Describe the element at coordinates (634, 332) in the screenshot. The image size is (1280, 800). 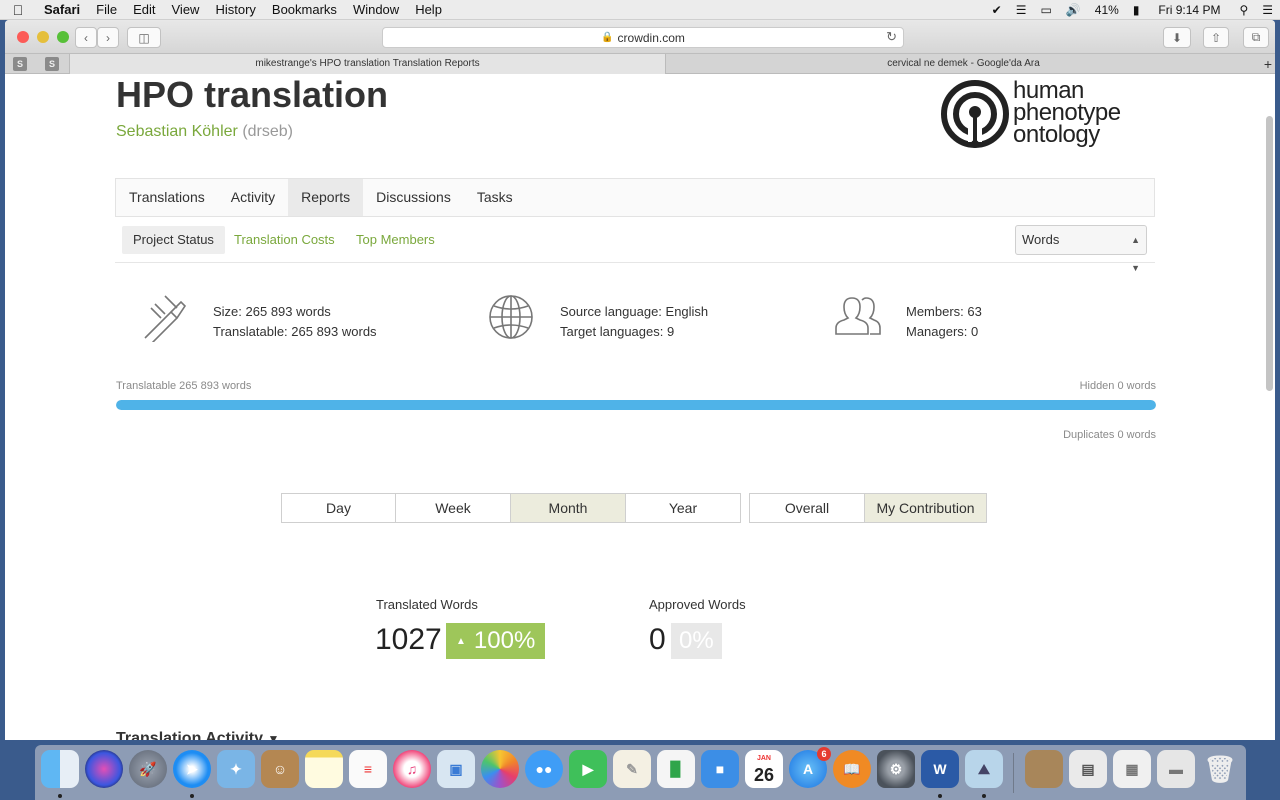
I see `stat-target-languages: Target languages: 9` at that location.